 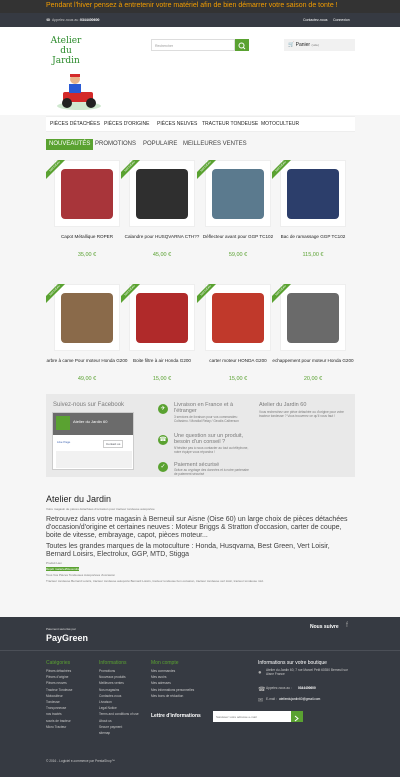 What do you see at coordinates (70, 144) in the screenshot?
I see `tab-nouveautes: NOUVEAUTÉS` at bounding box center [70, 144].